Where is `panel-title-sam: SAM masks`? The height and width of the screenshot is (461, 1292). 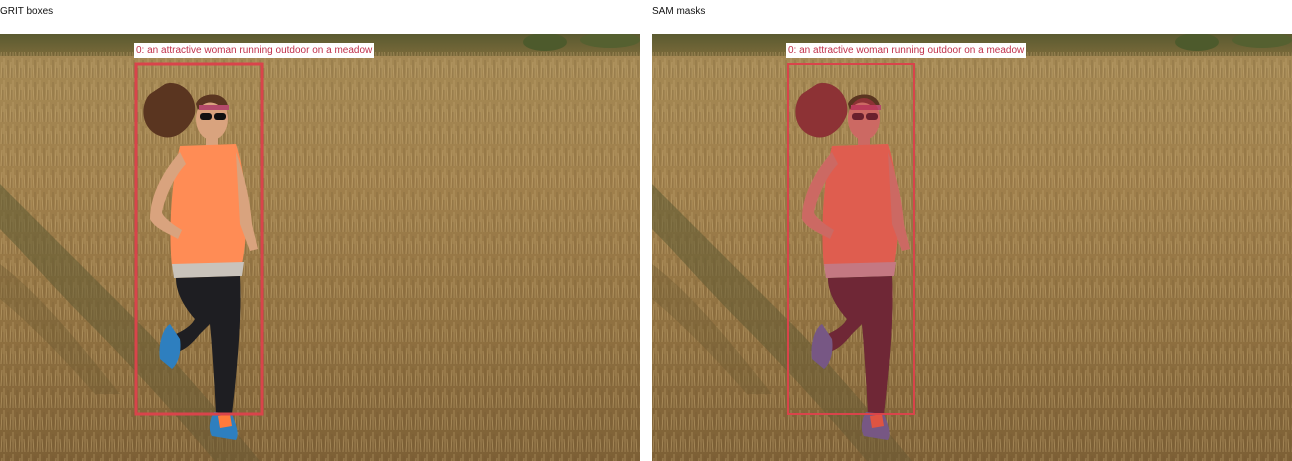
panel-title-sam: SAM masks is located at coordinates (679, 11).